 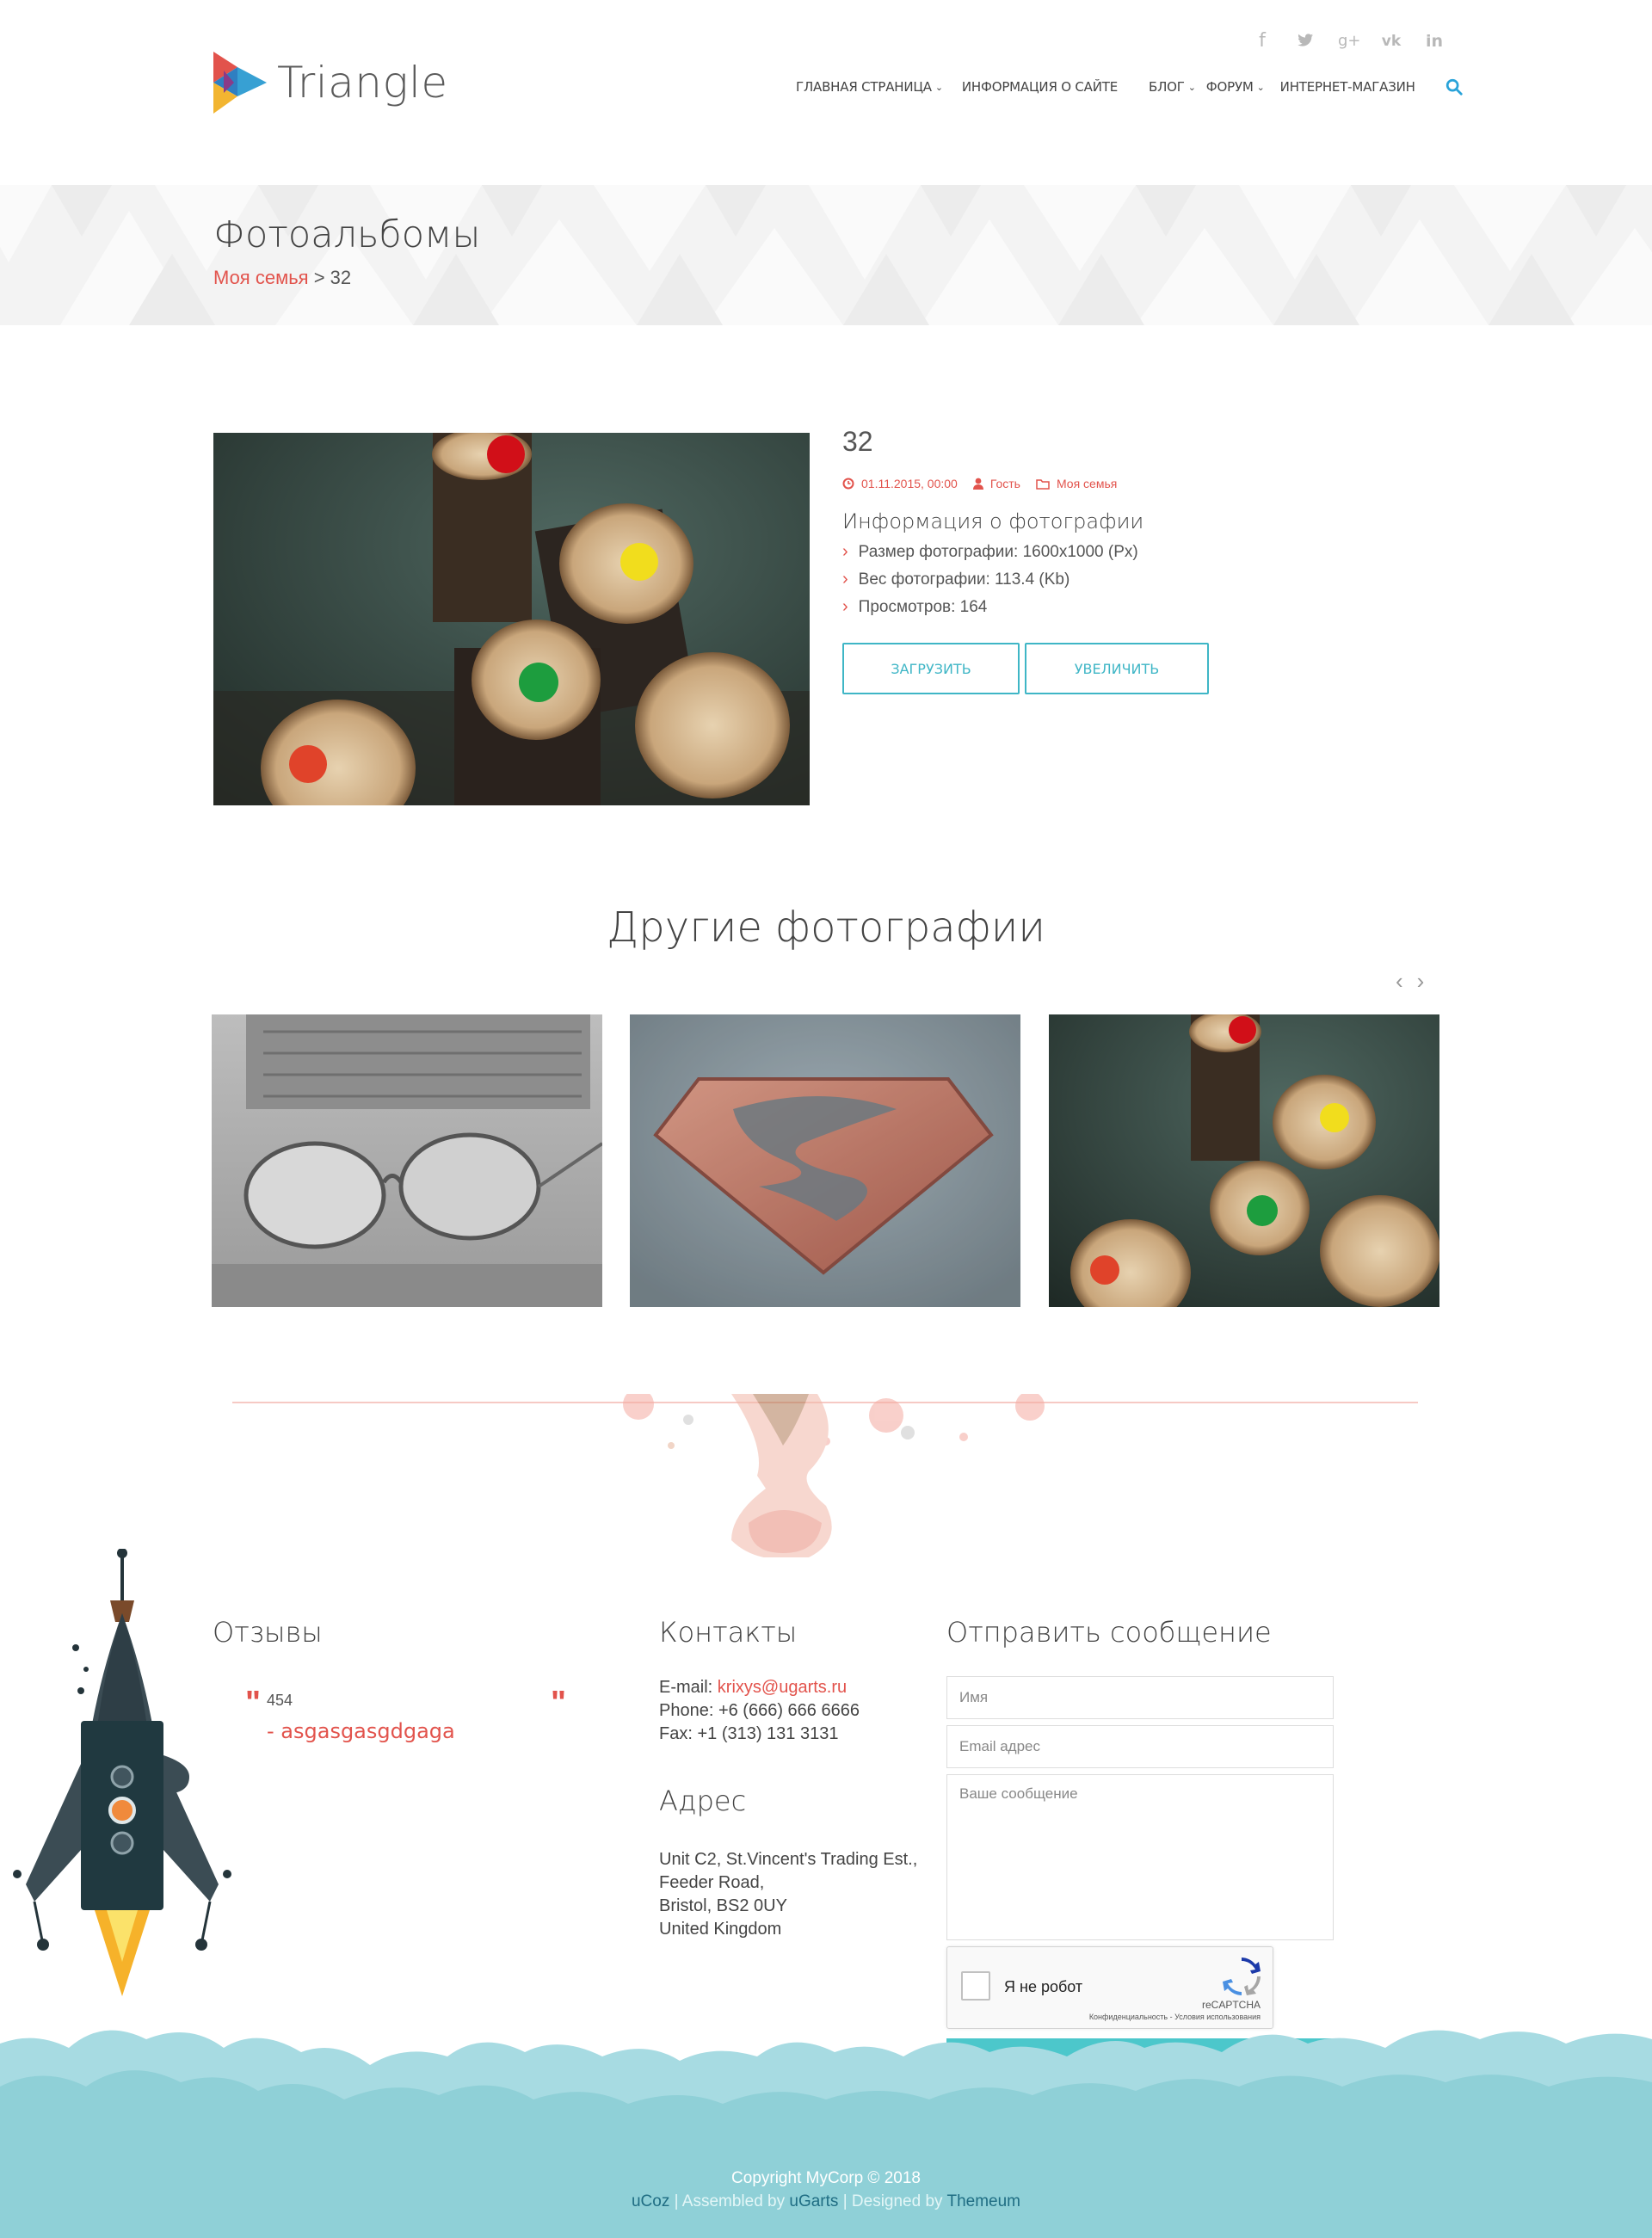 What do you see at coordinates (1421, 982) in the screenshot?
I see `carousel-next-icon: ›` at bounding box center [1421, 982].